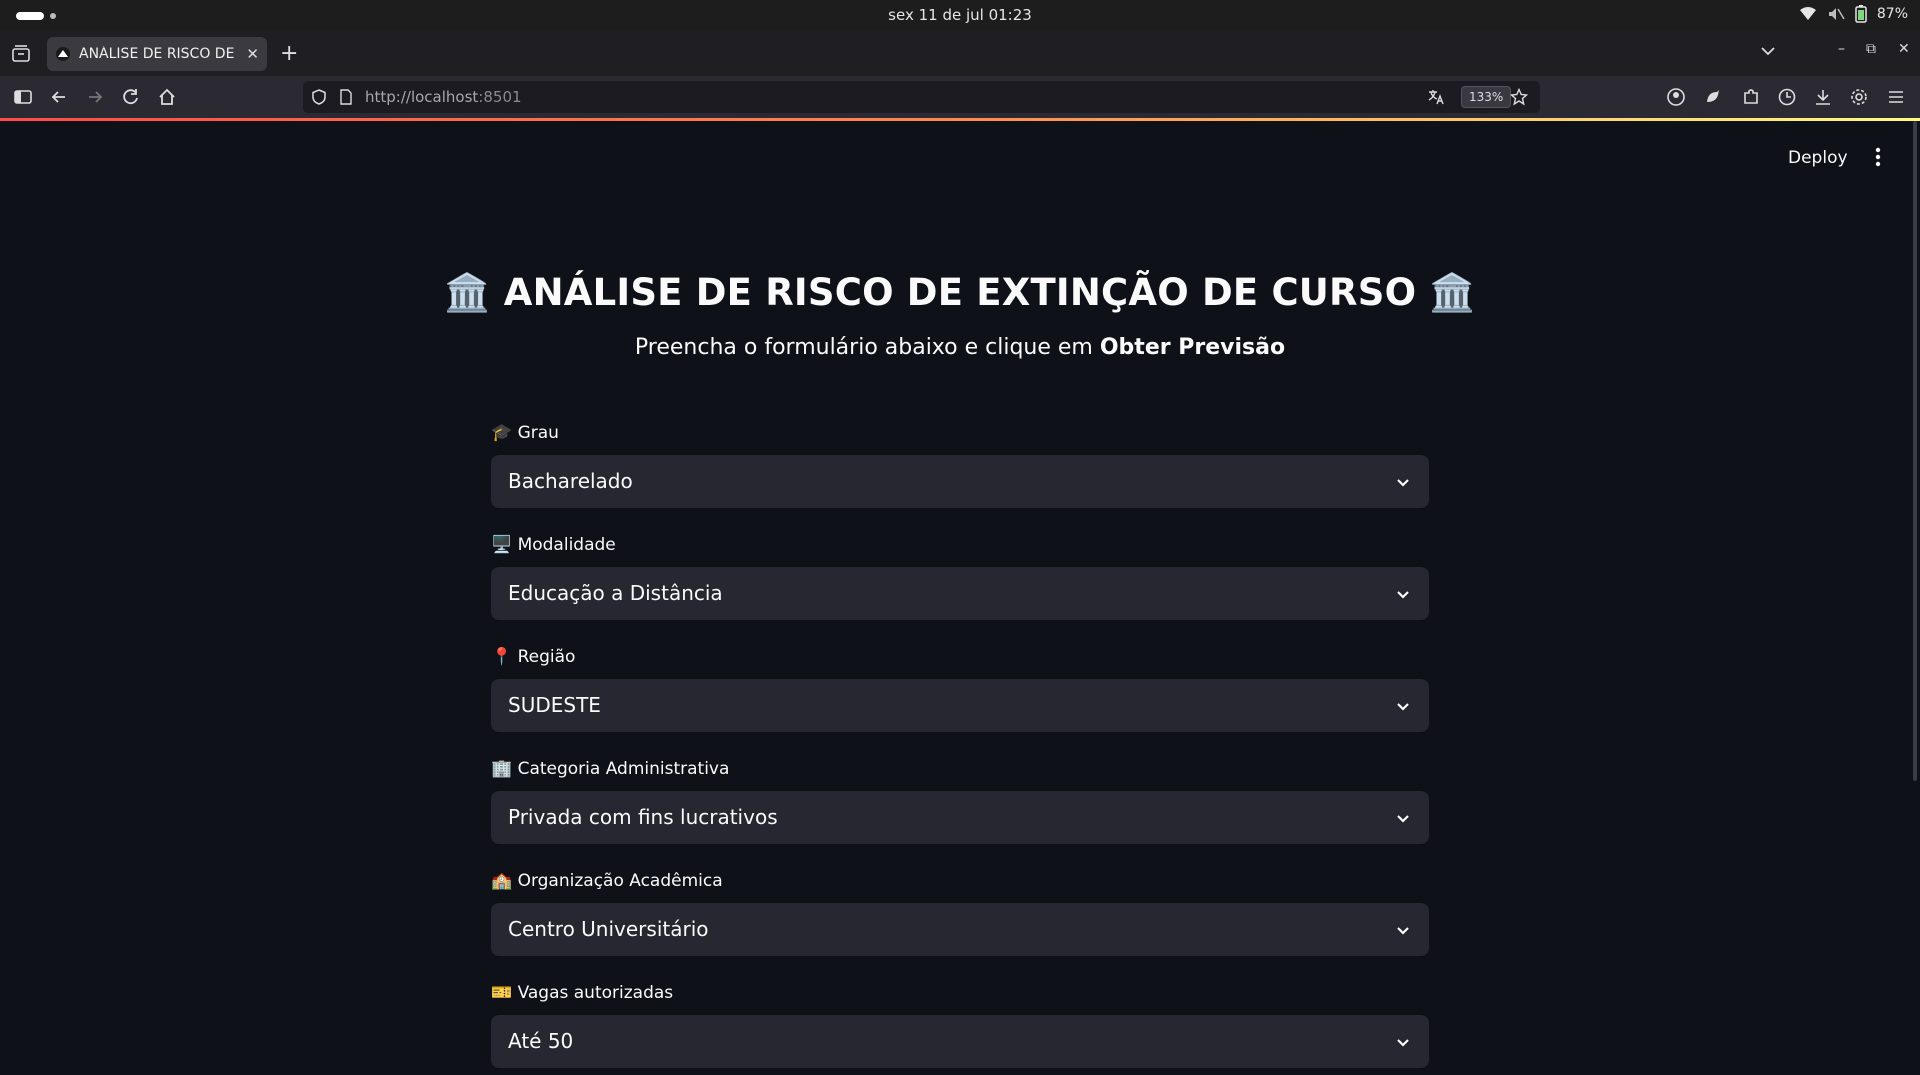 This screenshot has width=1920, height=1075. Describe the element at coordinates (1751, 97) in the screenshot. I see `extensions-puzzle-icon` at that location.